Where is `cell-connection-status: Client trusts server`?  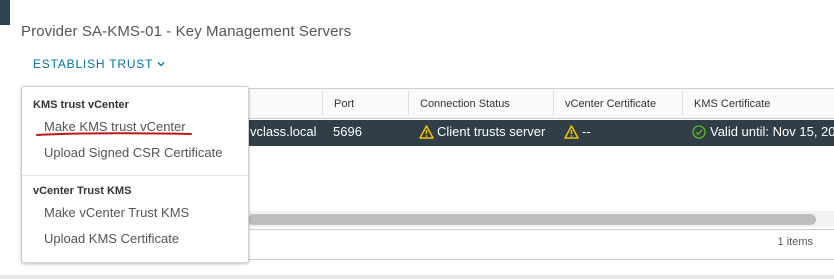 cell-connection-status: Client trusts server is located at coordinates (482, 133).